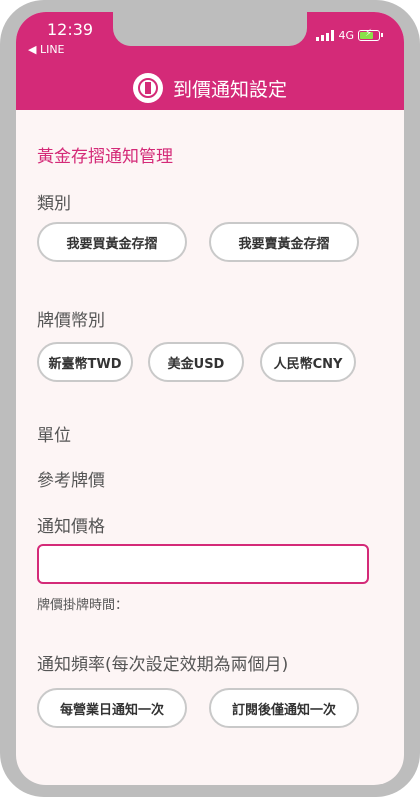  I want to click on currency-cny-button: 人民幣CNY, so click(308, 362).